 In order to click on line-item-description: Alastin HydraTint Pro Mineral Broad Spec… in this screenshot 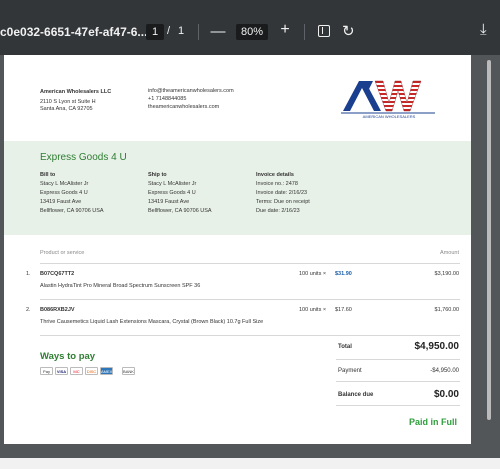, I will do `click(120, 286)`.